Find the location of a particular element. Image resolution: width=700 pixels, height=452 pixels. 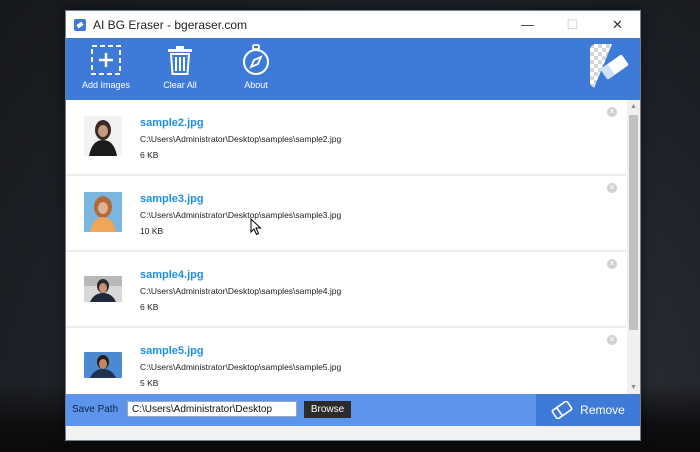

about-button: About is located at coordinates (256, 64).